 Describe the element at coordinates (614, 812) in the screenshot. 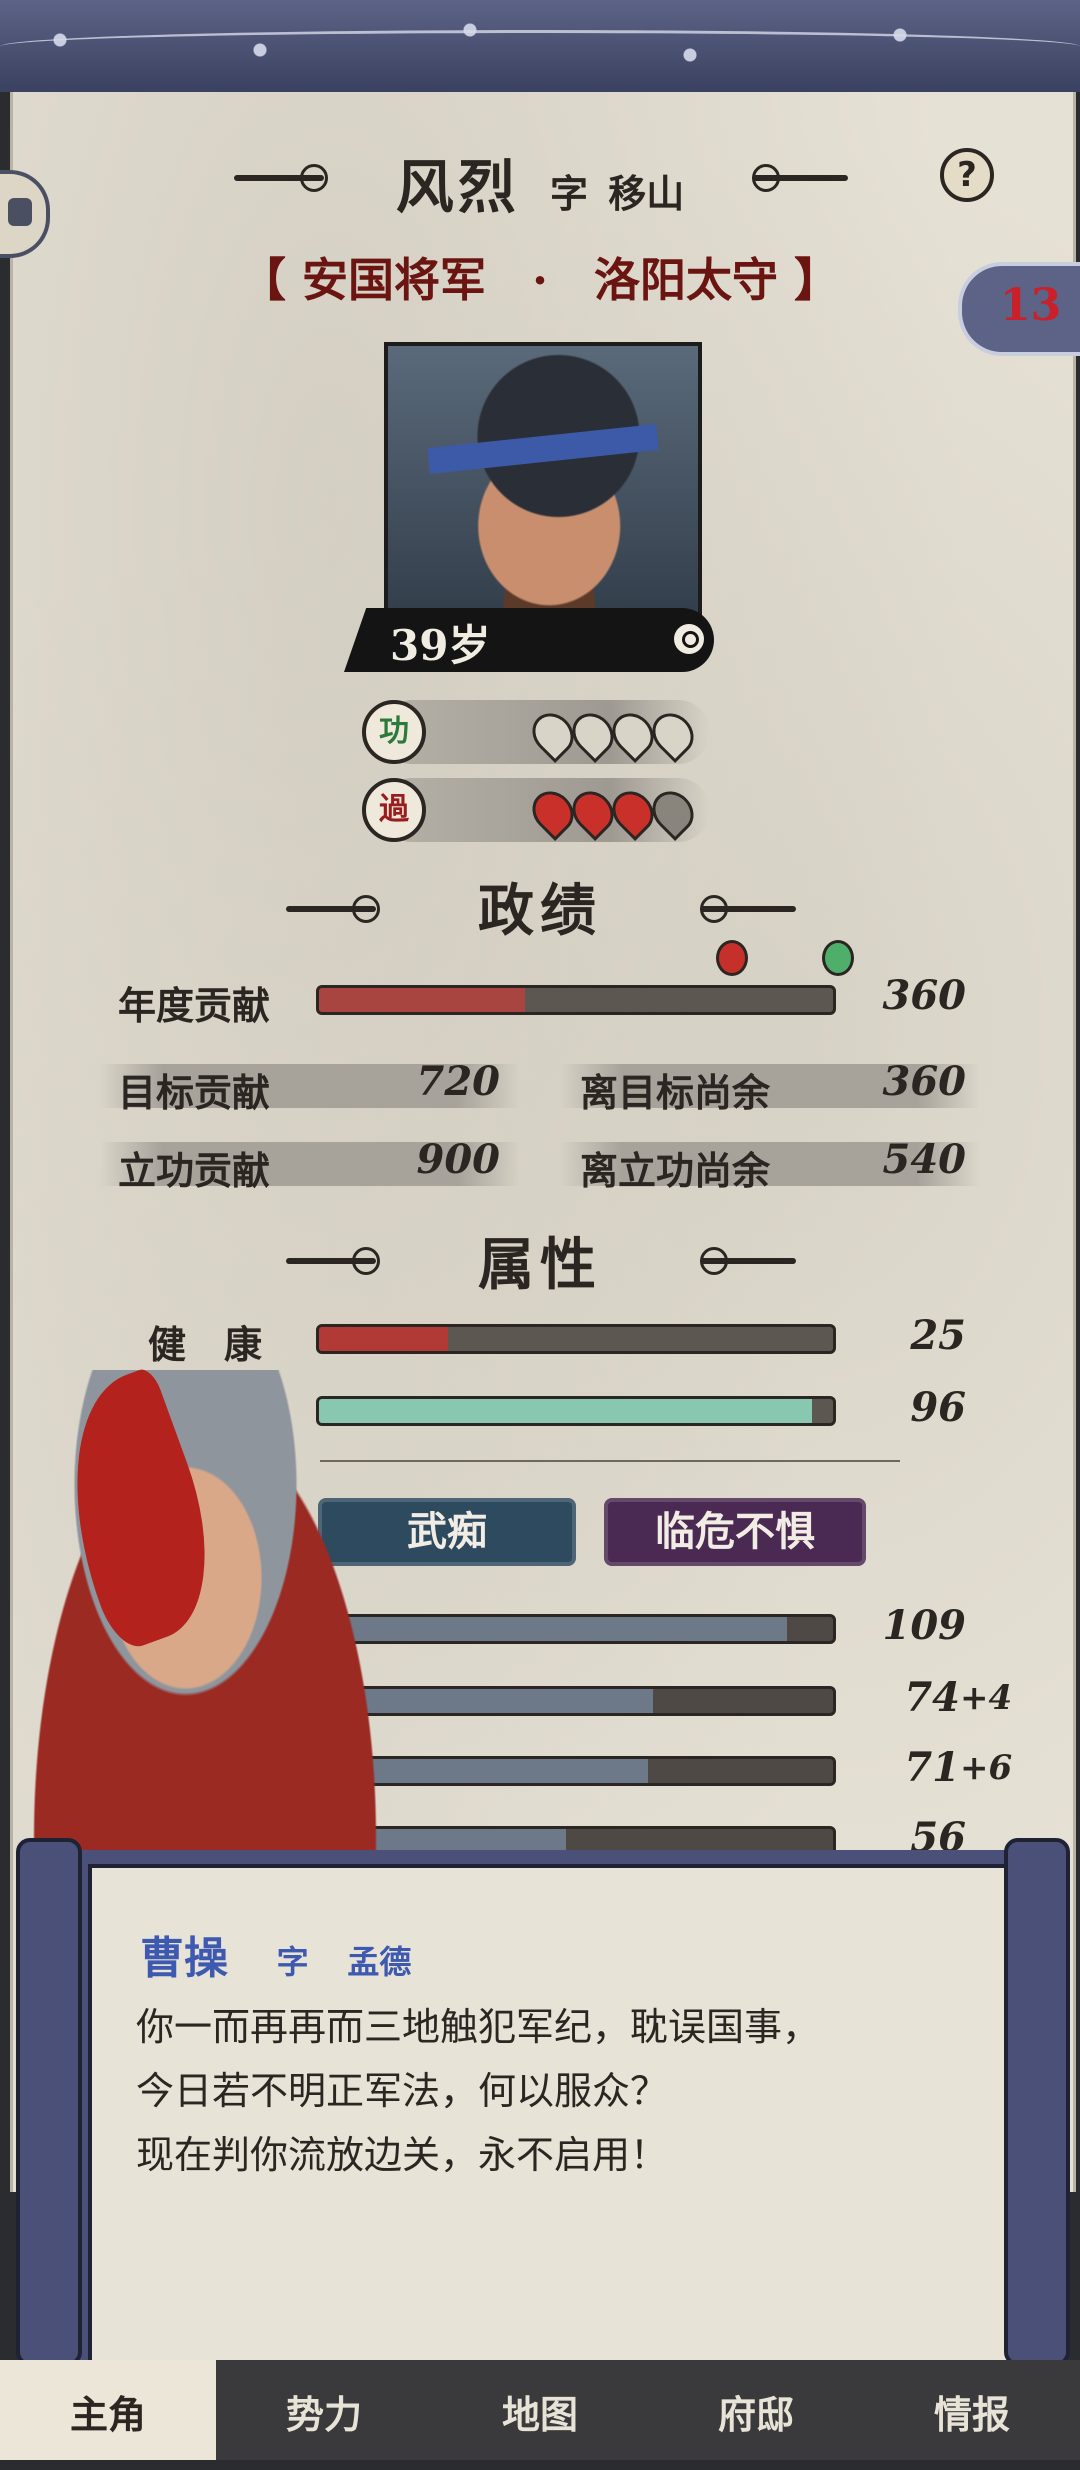

I see `demerit-markers` at that location.